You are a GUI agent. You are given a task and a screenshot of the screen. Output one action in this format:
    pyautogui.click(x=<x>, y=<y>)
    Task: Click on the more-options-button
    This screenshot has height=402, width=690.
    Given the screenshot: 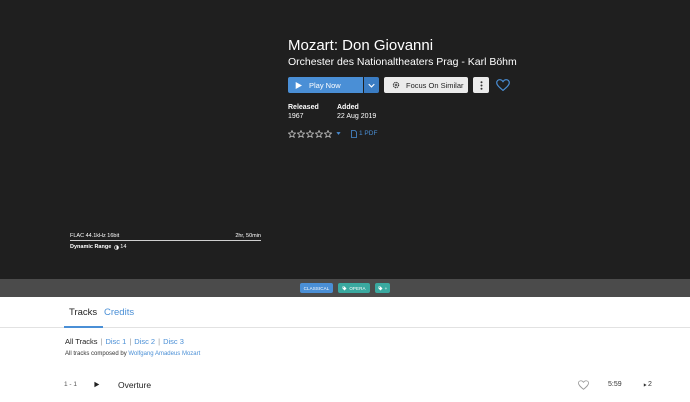 What is the action you would take?
    pyautogui.click(x=481, y=85)
    